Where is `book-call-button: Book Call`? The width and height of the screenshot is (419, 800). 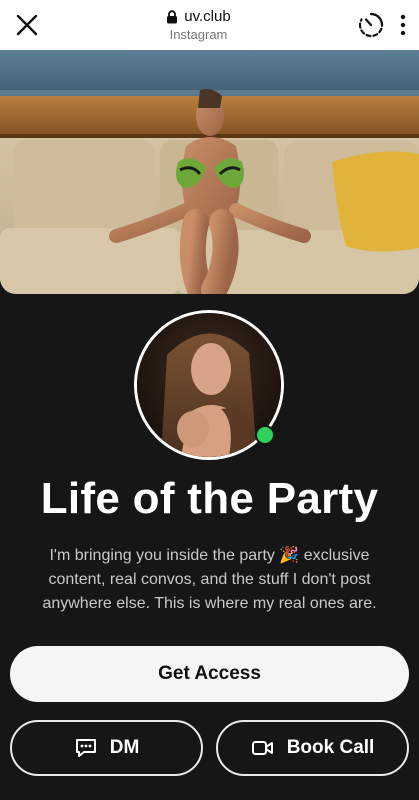 book-call-button: Book Call is located at coordinates (312, 748).